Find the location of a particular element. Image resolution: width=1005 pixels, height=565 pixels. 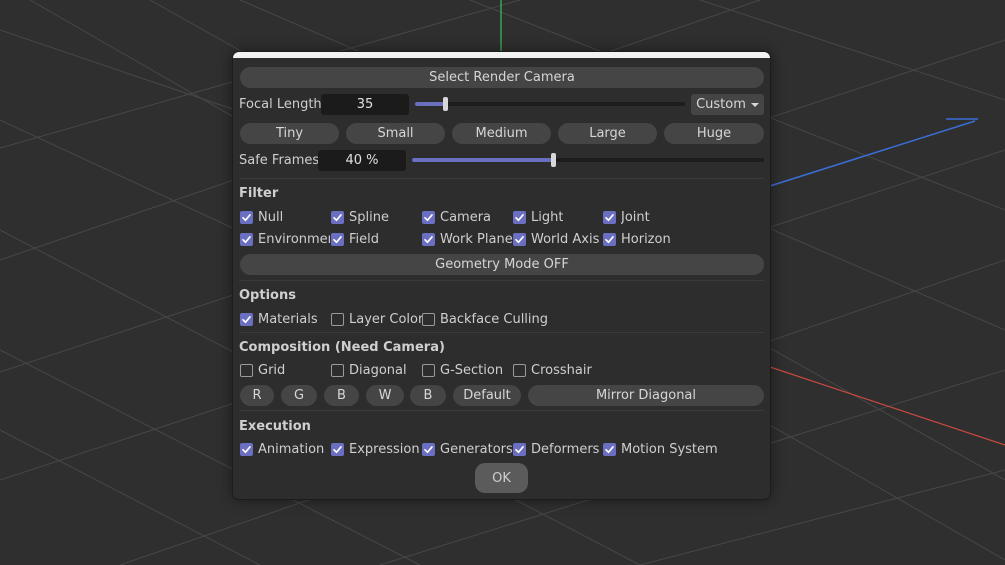

checkbox-label: Spline is located at coordinates (369, 217).